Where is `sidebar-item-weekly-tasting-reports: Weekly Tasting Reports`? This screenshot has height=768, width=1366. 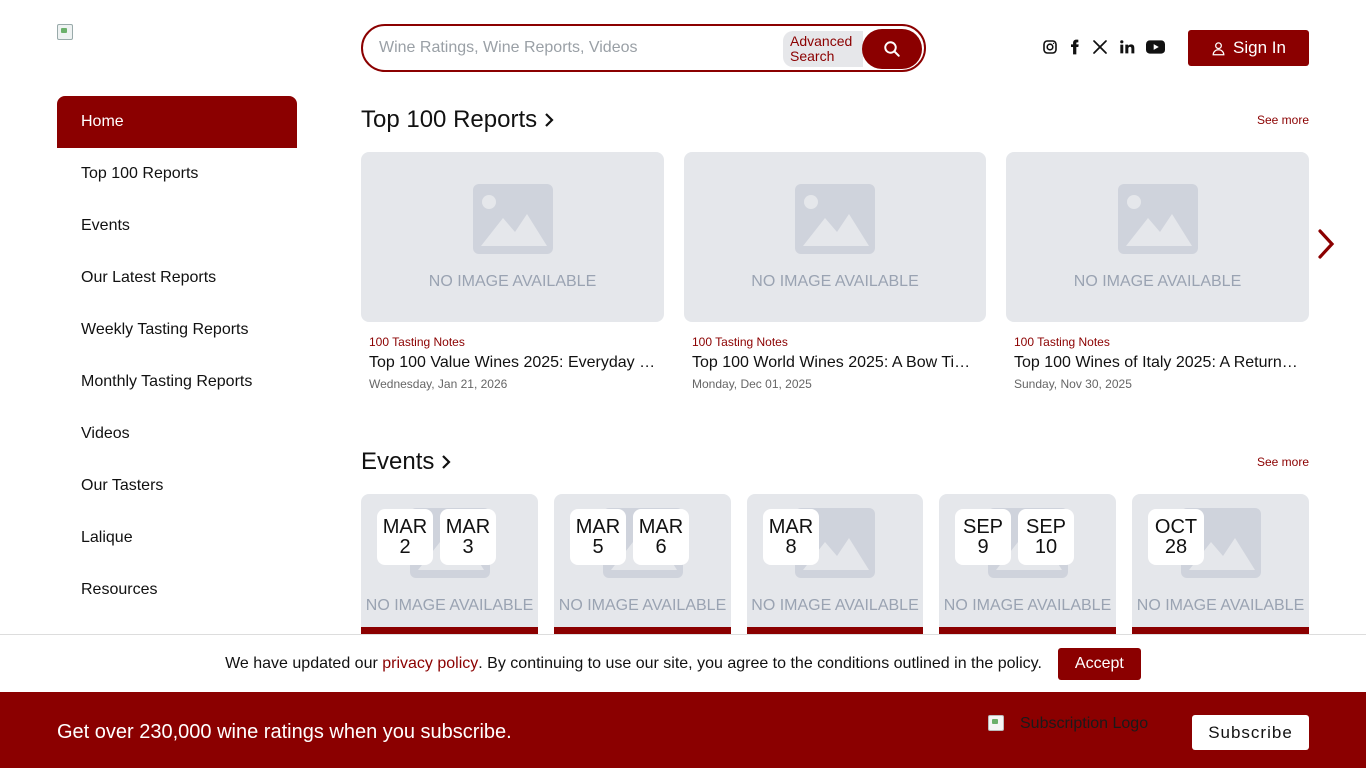
sidebar-item-weekly-tasting-reports: Weekly Tasting Reports is located at coordinates (177, 330).